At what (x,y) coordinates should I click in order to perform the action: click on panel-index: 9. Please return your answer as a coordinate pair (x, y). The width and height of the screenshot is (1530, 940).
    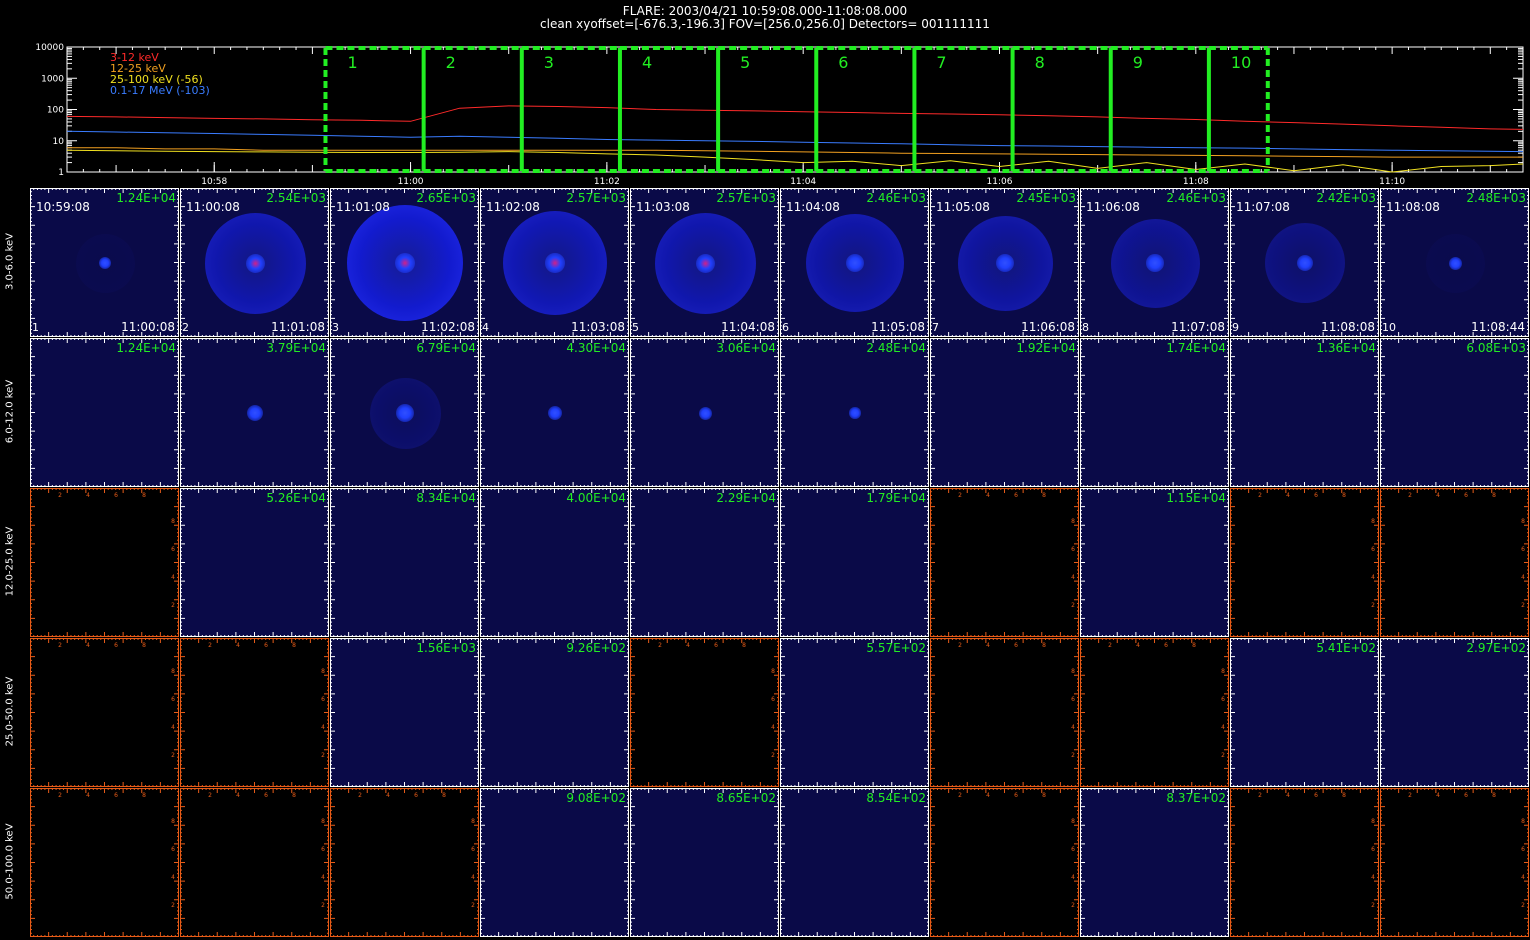
    Looking at the image, I should click on (1235, 327).